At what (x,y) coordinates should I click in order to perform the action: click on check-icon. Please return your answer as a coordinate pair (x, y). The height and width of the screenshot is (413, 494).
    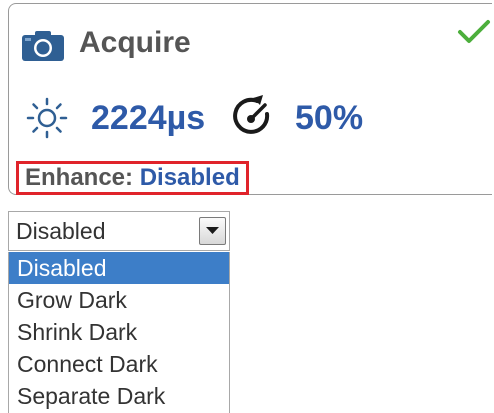
    Looking at the image, I should click on (474, 31).